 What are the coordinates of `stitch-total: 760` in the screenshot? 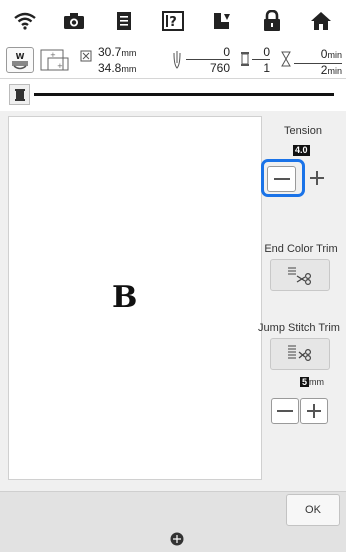 It's located at (219, 68).